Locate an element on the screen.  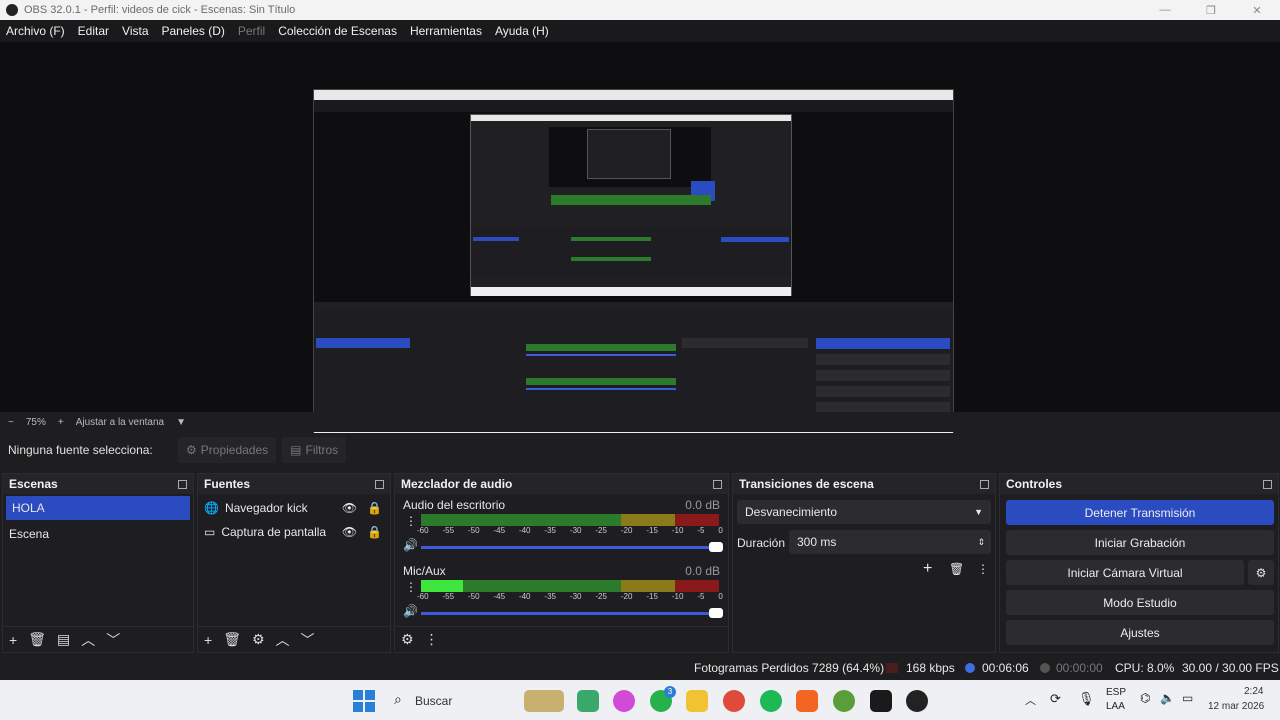
copilot-icon is located at coordinates (624, 701).